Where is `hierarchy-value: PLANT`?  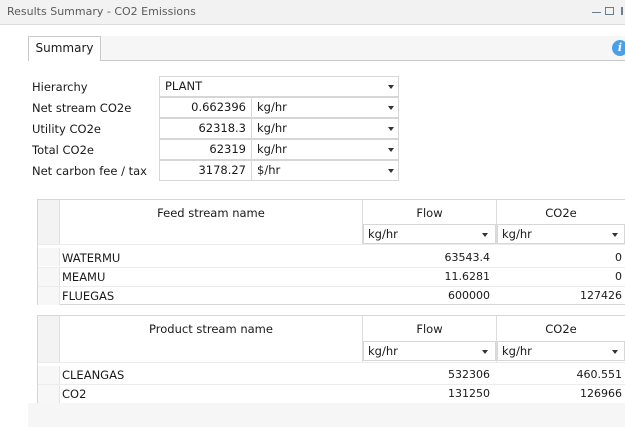
hierarchy-value: PLANT is located at coordinates (184, 86).